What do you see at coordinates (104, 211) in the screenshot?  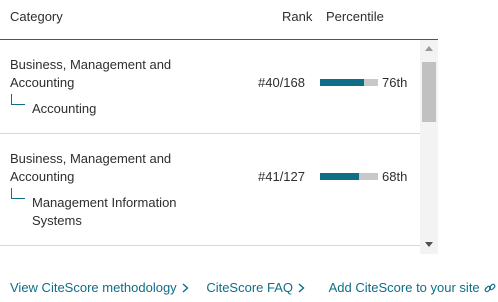 I see `subcategory-name: Management Information Systems` at bounding box center [104, 211].